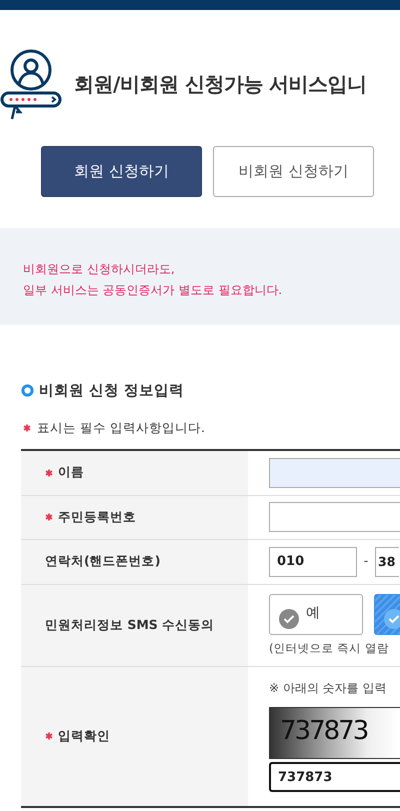 This screenshot has width=400, height=811. What do you see at coordinates (31, 84) in the screenshot?
I see `user-password-icon` at bounding box center [31, 84].